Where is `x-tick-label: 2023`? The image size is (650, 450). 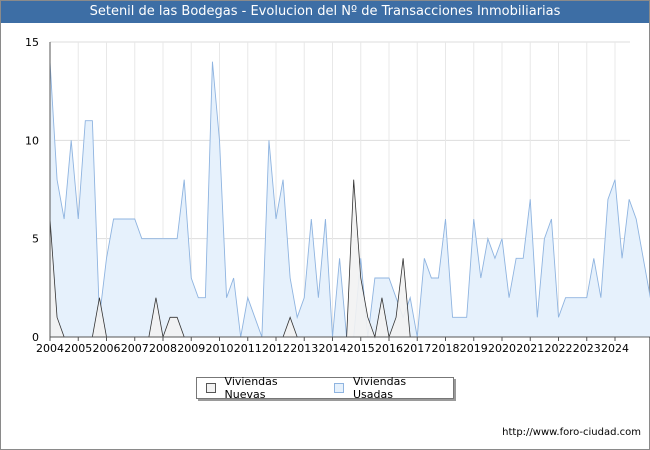 x-tick-label: 2023 is located at coordinates (587, 348).